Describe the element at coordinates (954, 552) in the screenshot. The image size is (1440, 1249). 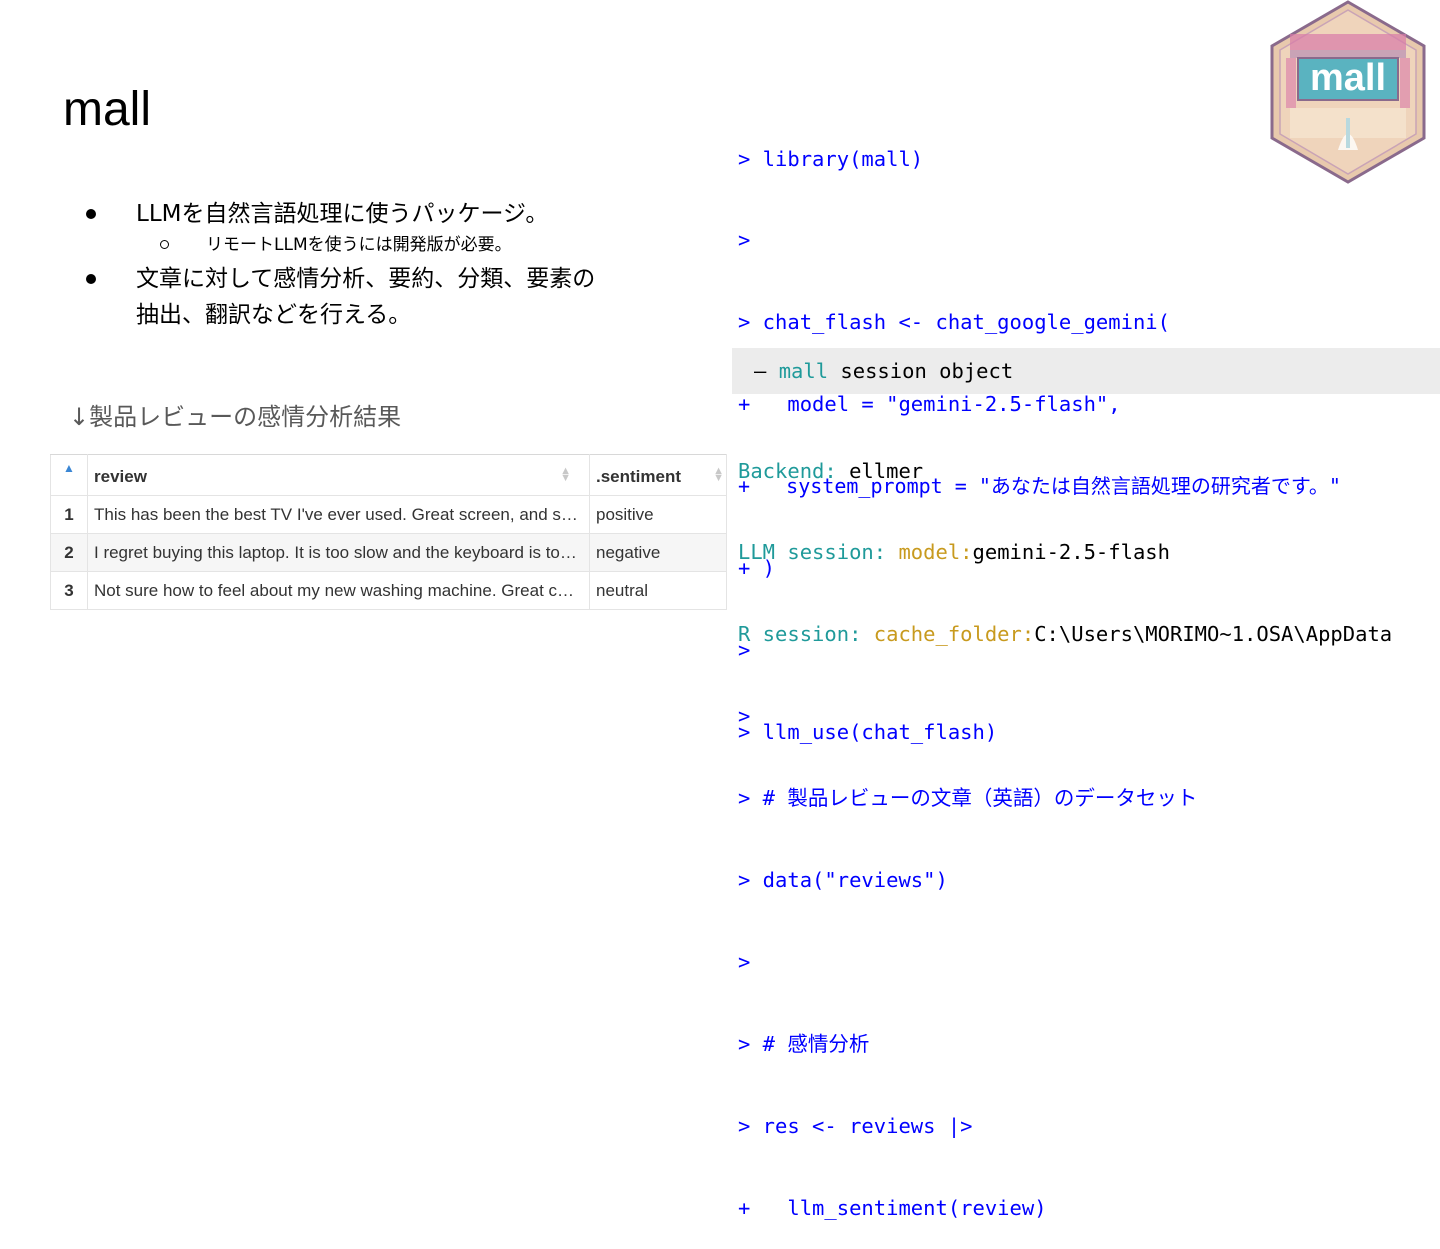
I see `llm-session-line: LLM session: model:gemini-2.5-flash` at that location.